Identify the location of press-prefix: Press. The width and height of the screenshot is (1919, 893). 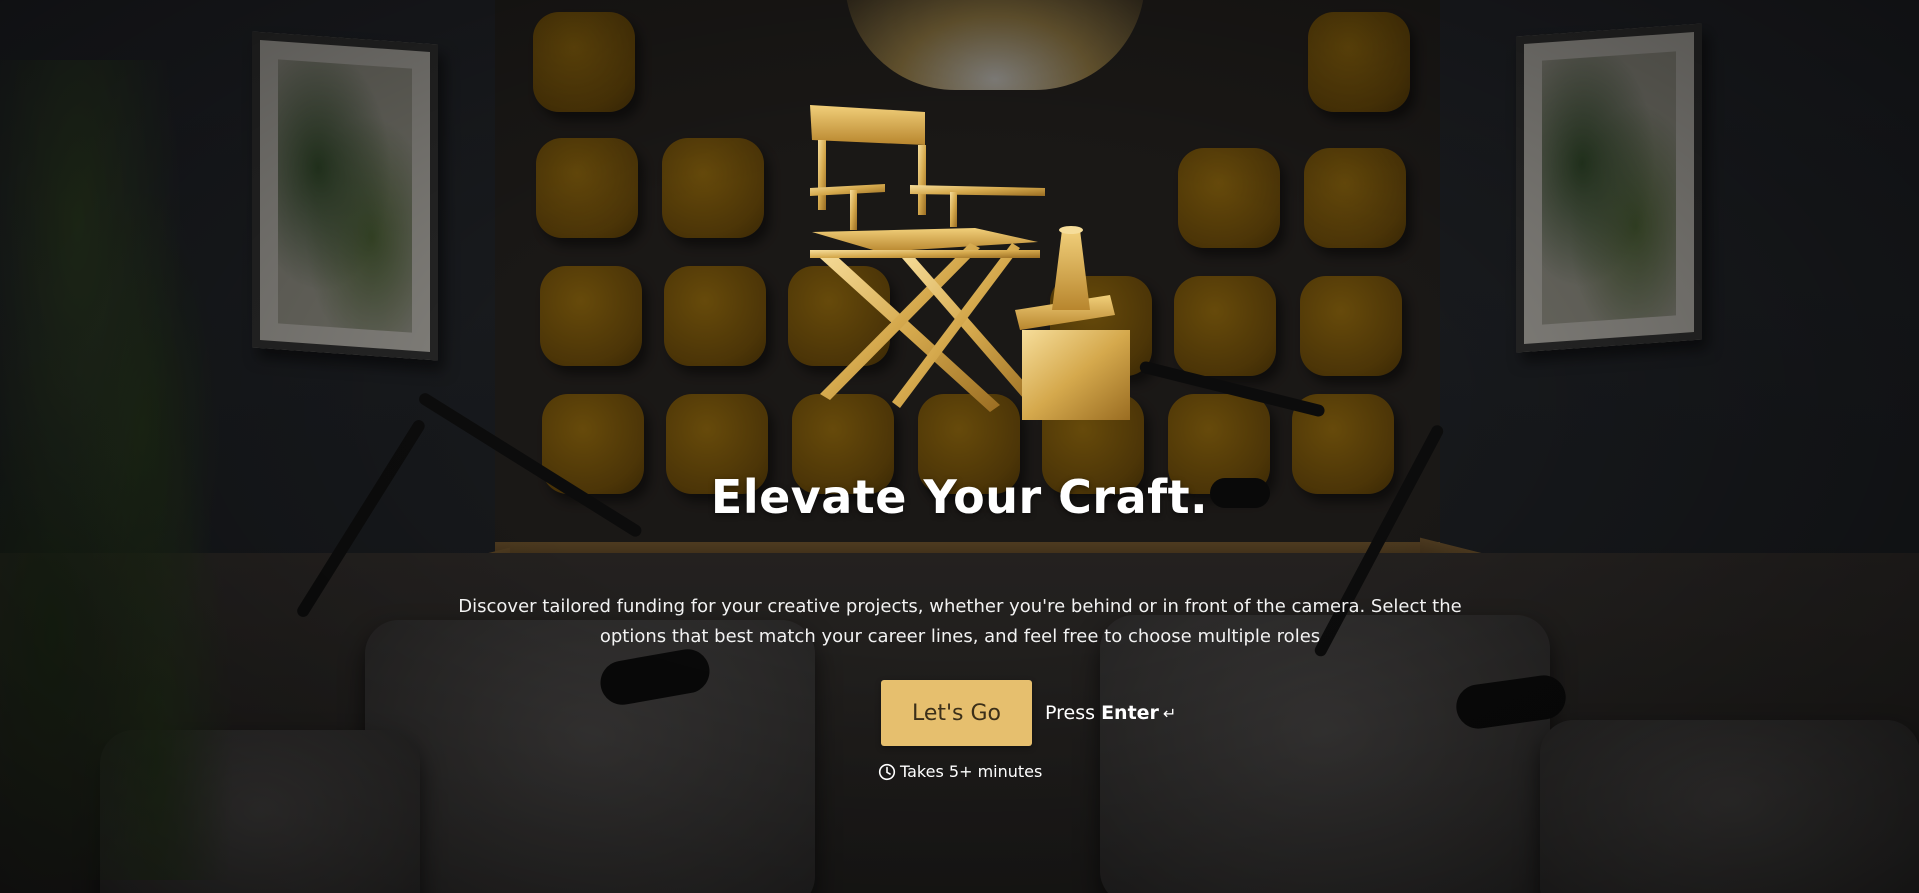
(1070, 713).